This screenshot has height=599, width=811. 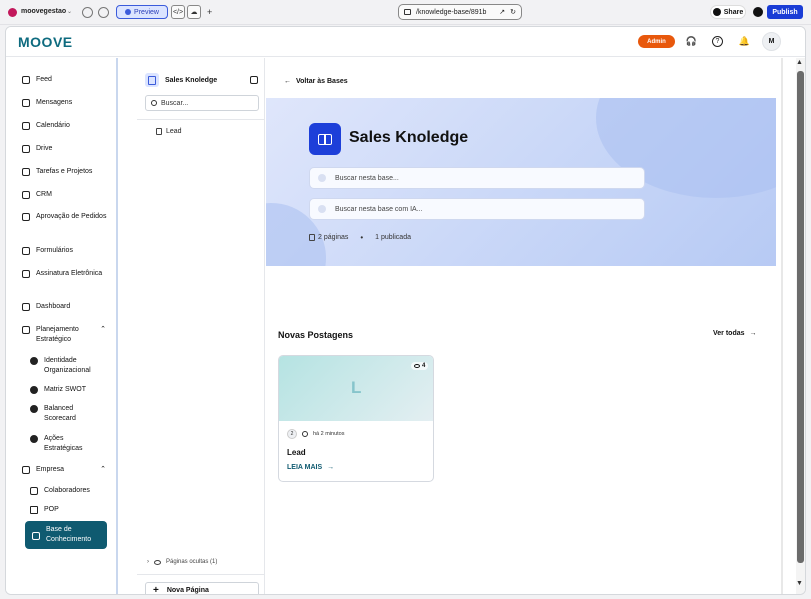 What do you see at coordinates (785, 12) in the screenshot?
I see `publish-button: Publish` at bounding box center [785, 12].